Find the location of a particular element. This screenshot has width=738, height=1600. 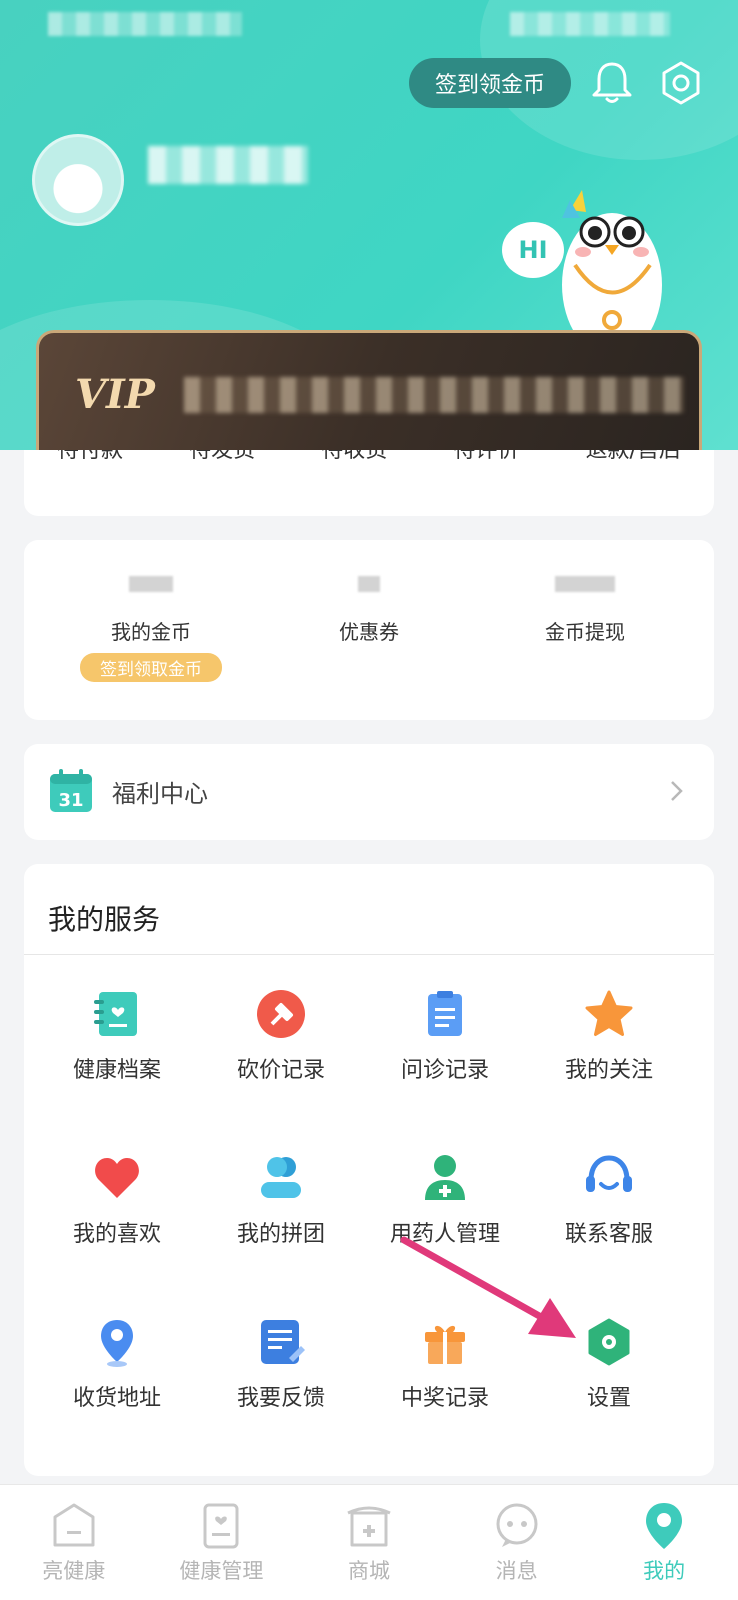

tab-mine: 我的 is located at coordinates (664, 1542).